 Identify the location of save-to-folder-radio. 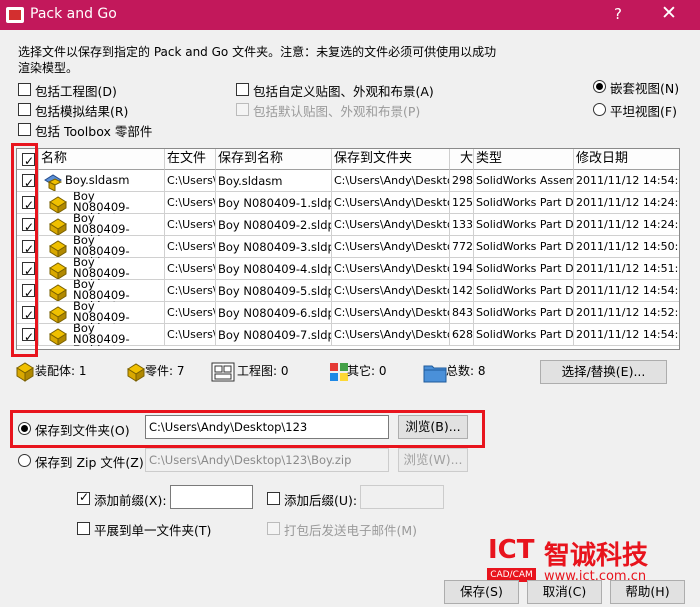
(24, 428).